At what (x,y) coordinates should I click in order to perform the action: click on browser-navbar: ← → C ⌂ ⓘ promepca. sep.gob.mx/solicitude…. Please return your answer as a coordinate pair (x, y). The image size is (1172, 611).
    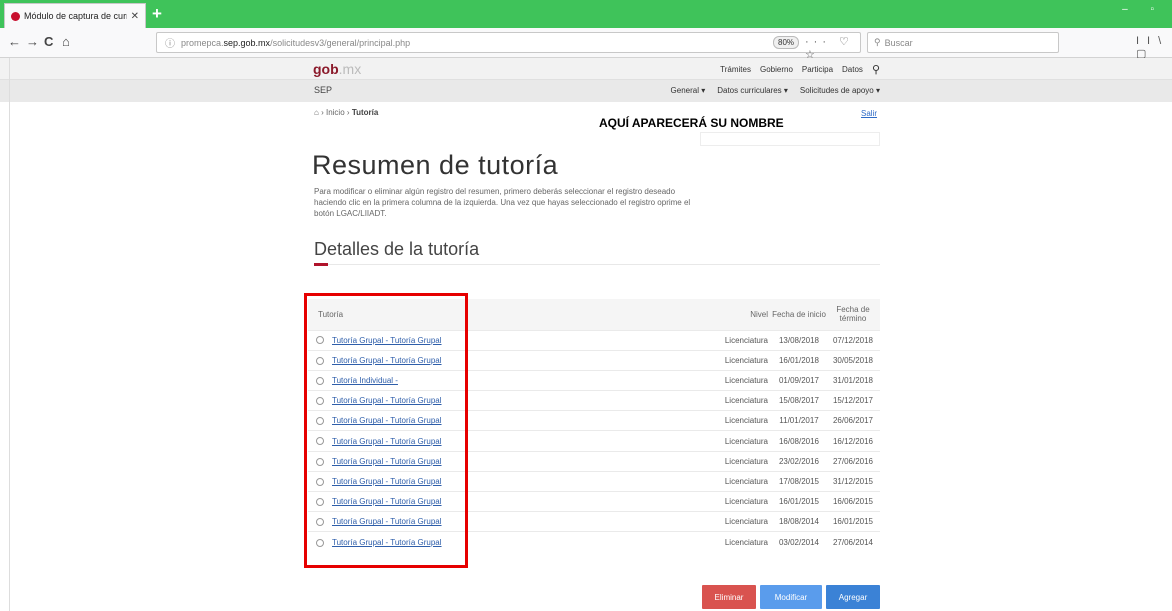
    Looking at the image, I should click on (586, 44).